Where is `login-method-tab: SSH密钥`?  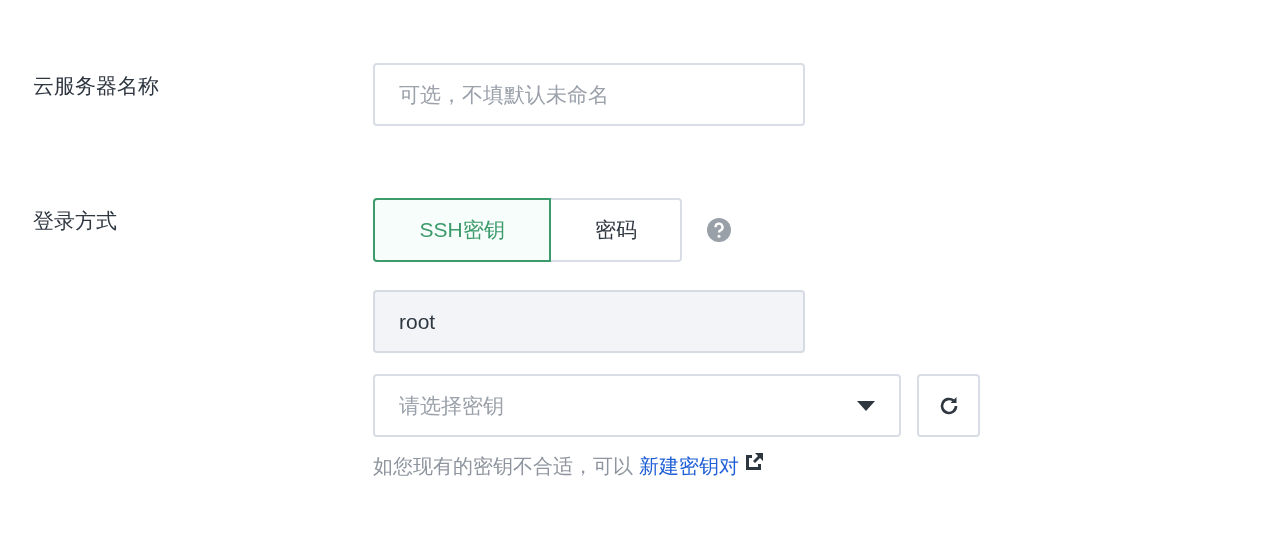 login-method-tab: SSH密钥 is located at coordinates (462, 230).